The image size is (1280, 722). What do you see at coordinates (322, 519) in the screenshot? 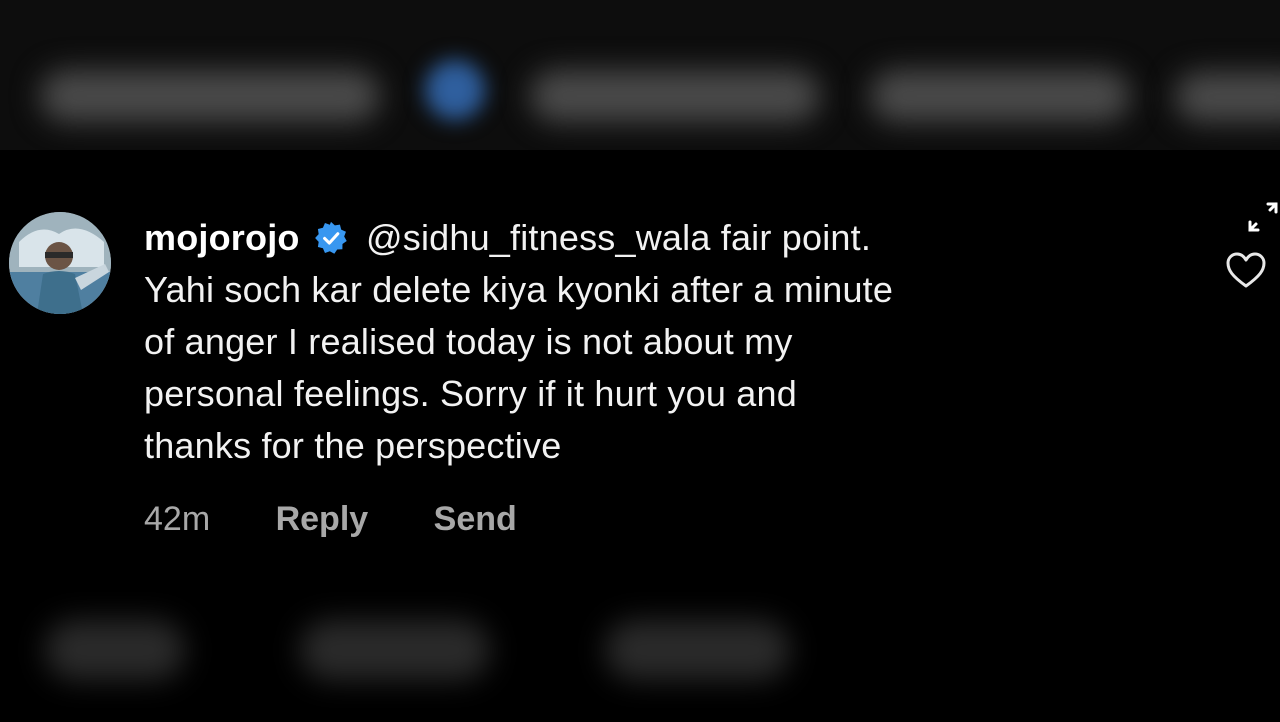
I see `reply-button: Reply` at bounding box center [322, 519].